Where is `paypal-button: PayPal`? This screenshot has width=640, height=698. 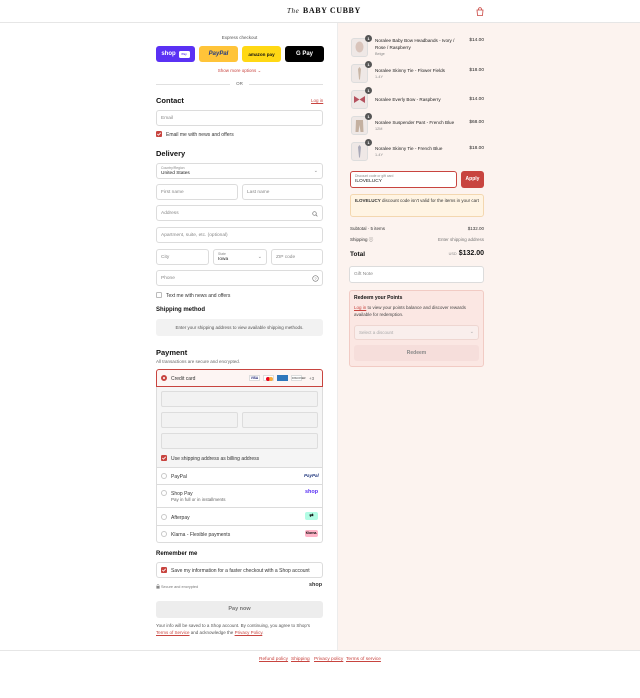
paypal-button: PayPal is located at coordinates (218, 54).